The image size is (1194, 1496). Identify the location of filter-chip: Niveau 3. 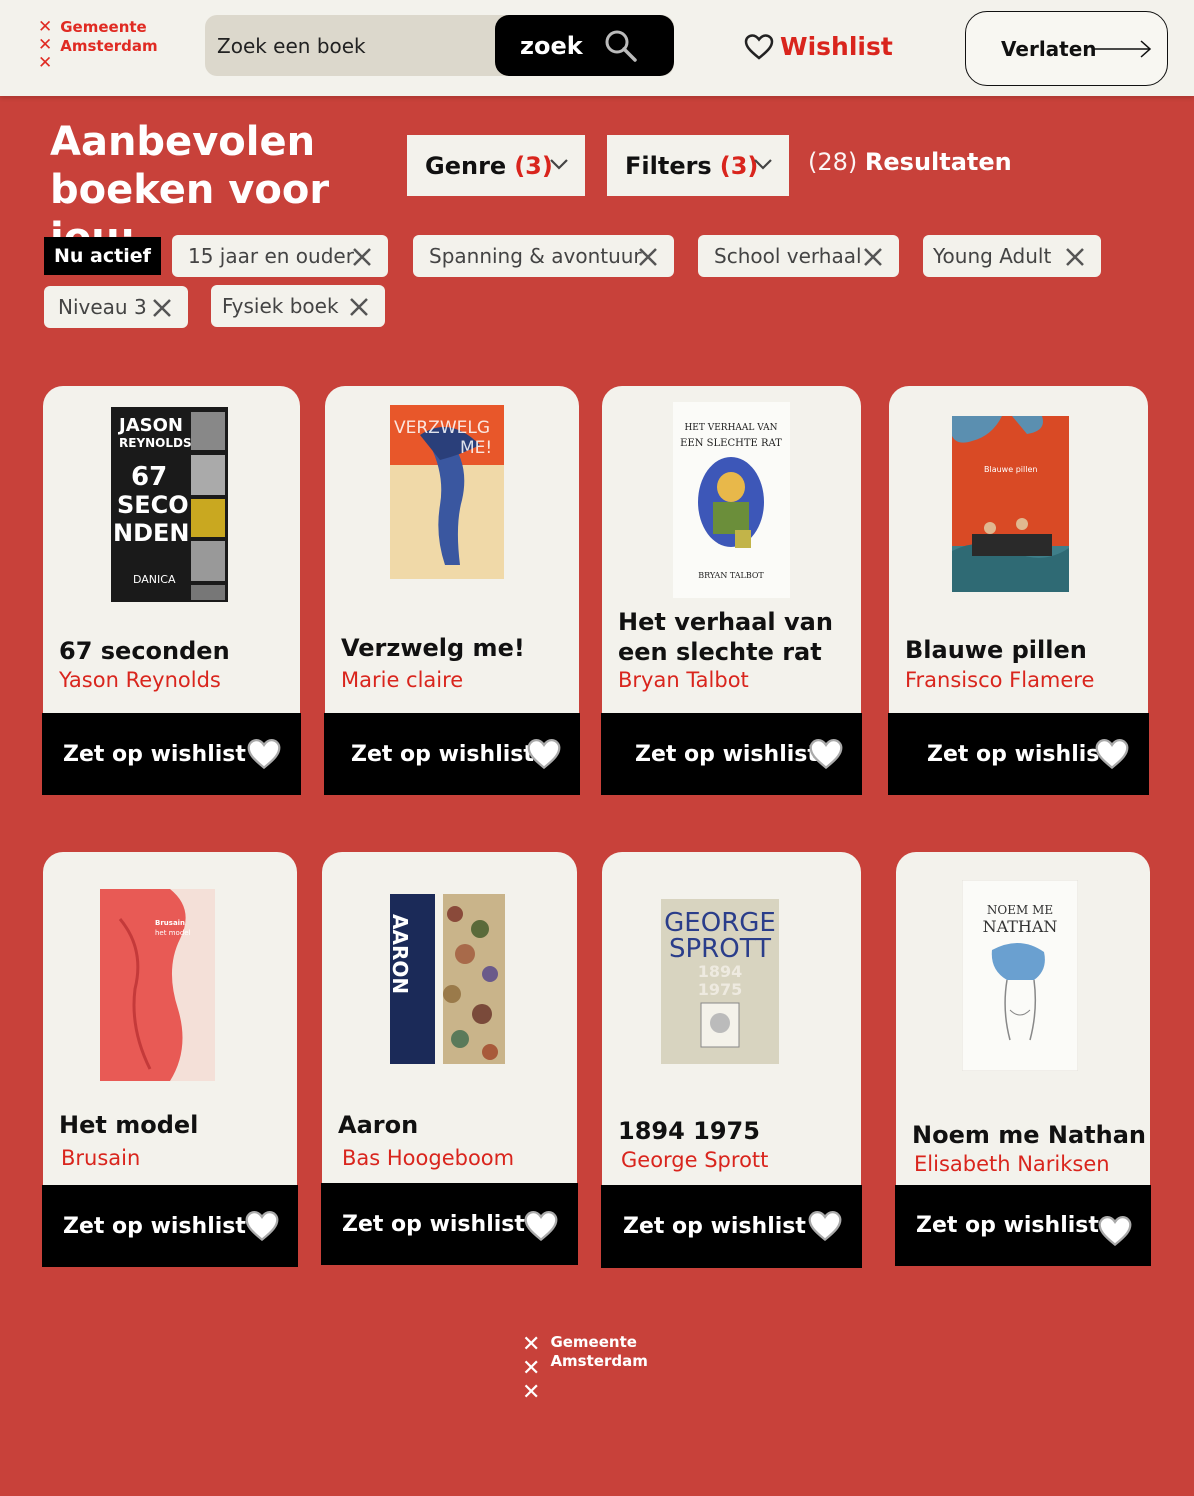
(116, 307).